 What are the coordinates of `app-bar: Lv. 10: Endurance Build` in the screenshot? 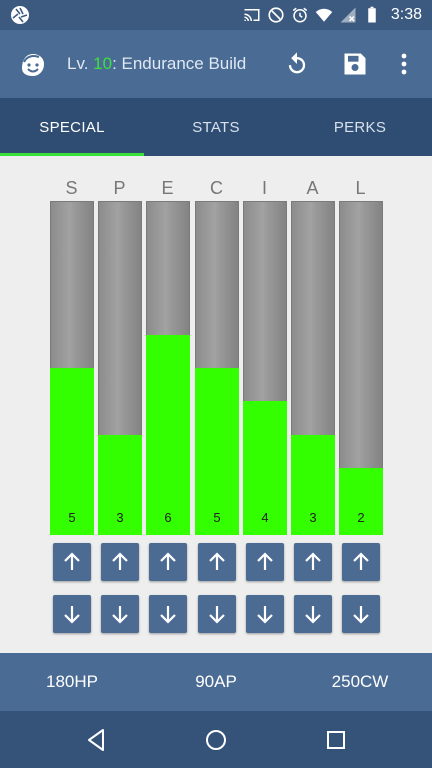 It's located at (216, 64).